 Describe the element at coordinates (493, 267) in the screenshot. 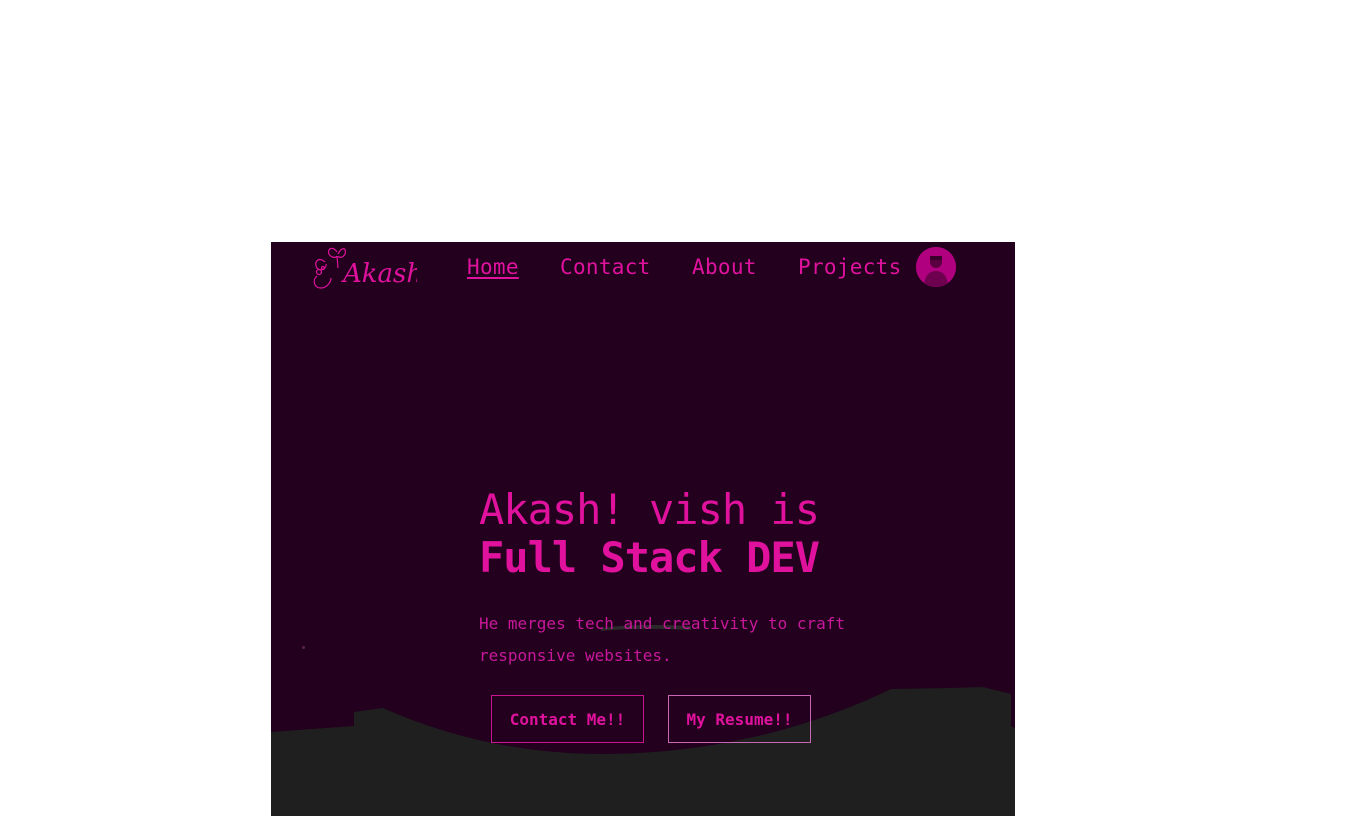

I see `nav-home: Home` at that location.